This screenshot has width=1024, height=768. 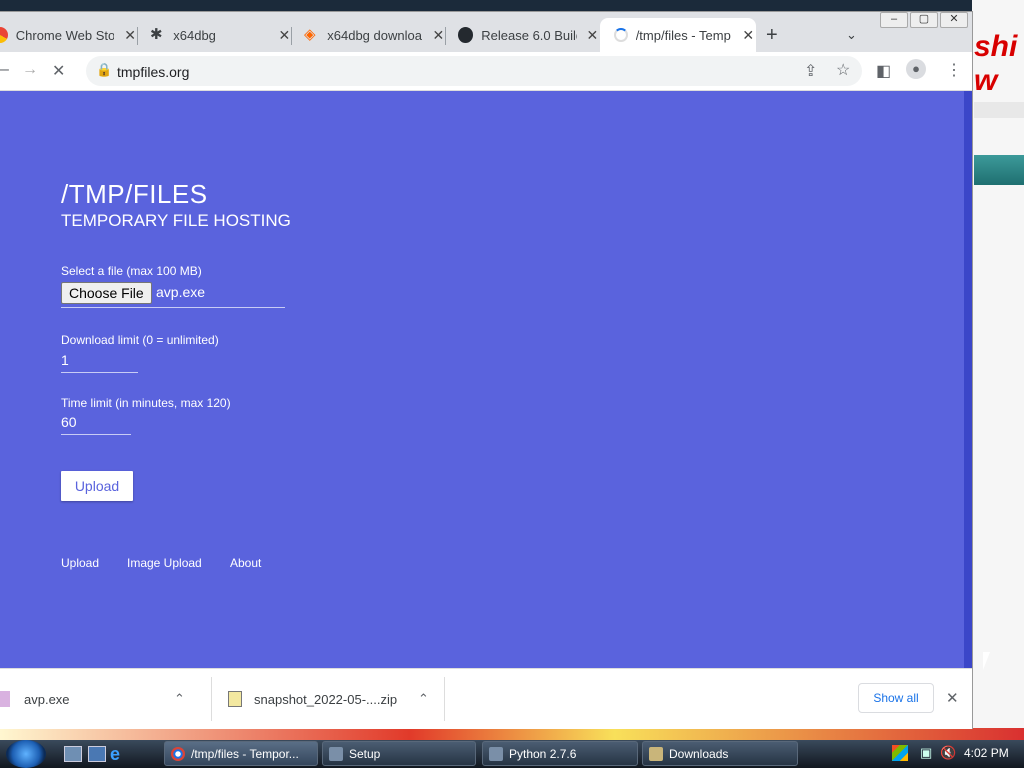 What do you see at coordinates (99, 362) in the screenshot?
I see `download-limit-input: 1` at bounding box center [99, 362].